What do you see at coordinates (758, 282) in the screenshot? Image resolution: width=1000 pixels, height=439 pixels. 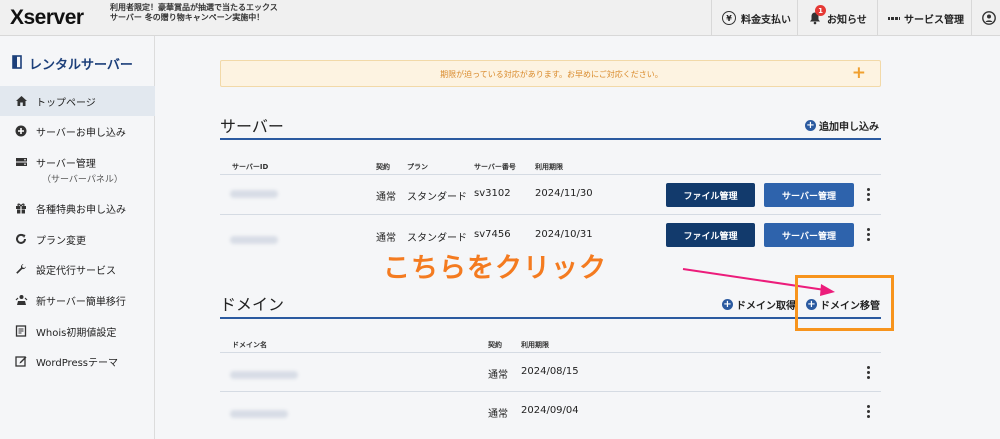 I see `pointer-arrow` at bounding box center [758, 282].